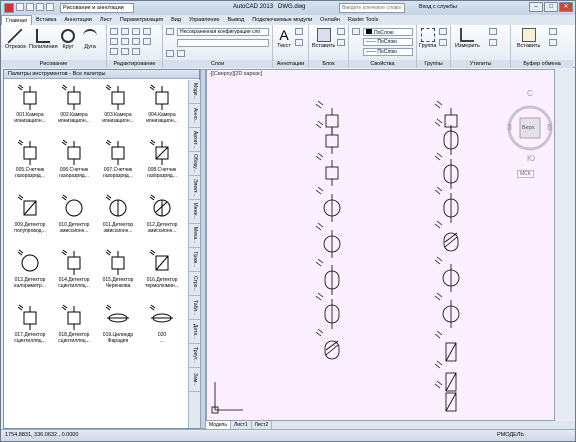  I want to click on navigation-bar, so click(565, 245).